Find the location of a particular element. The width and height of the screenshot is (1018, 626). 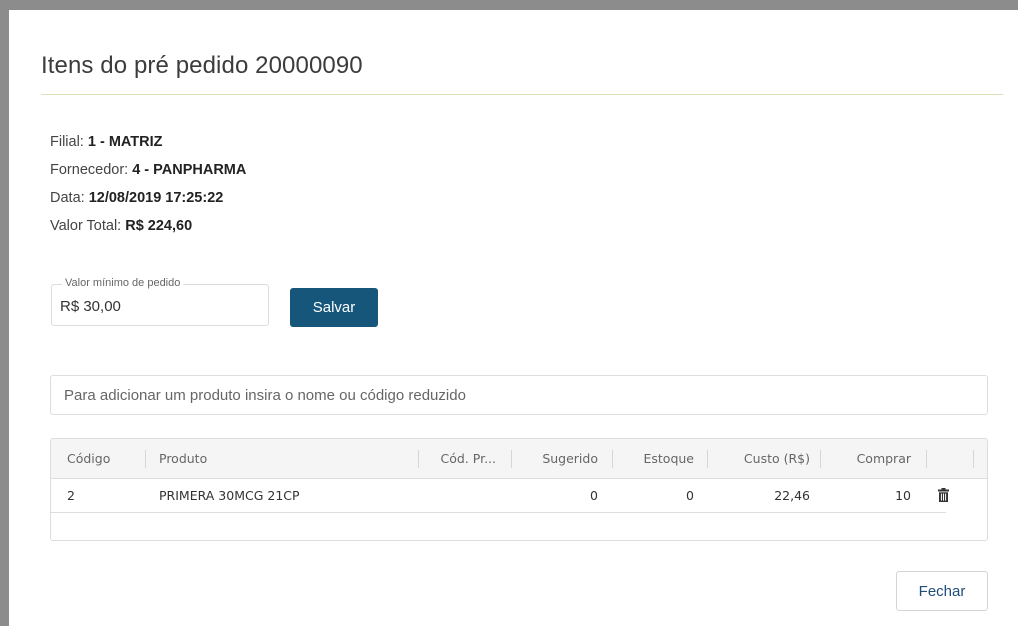

window-top-border is located at coordinates (509, 5).